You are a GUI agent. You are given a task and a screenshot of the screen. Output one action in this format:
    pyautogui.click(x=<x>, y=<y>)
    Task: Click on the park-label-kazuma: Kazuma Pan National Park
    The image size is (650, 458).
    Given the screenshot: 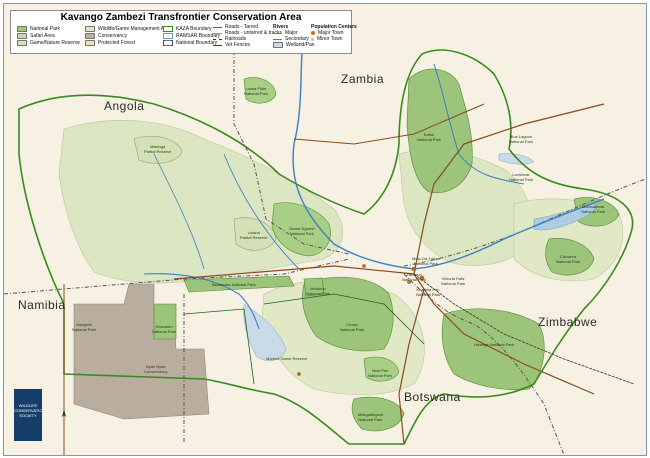 What is the action you would take?
    pyautogui.click(x=428, y=292)
    